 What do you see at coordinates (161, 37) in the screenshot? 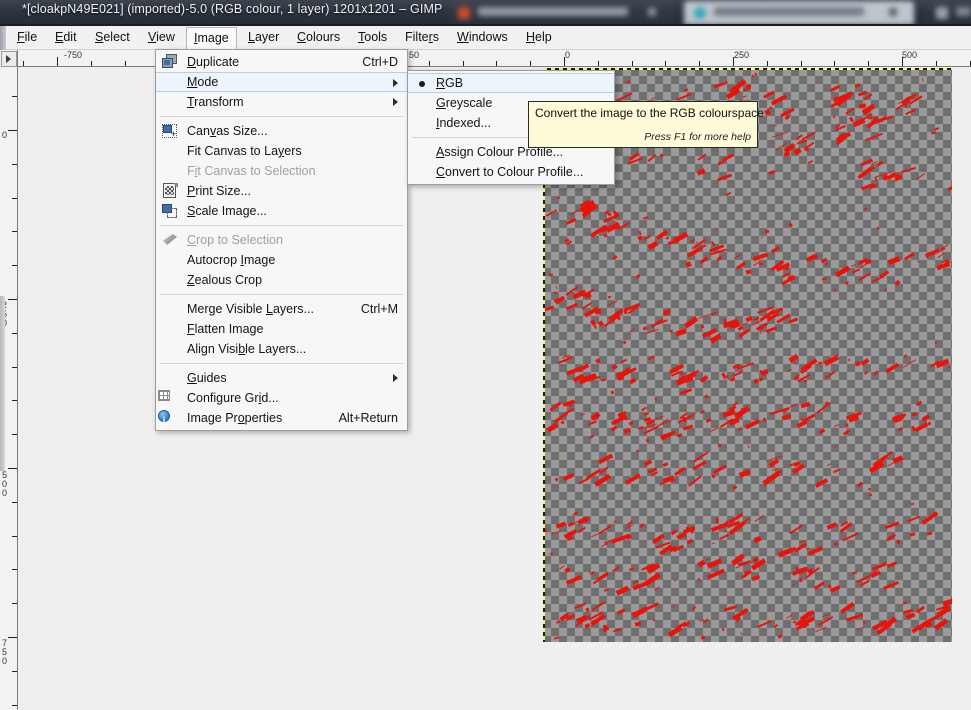
I see `menu-view: View` at bounding box center [161, 37].